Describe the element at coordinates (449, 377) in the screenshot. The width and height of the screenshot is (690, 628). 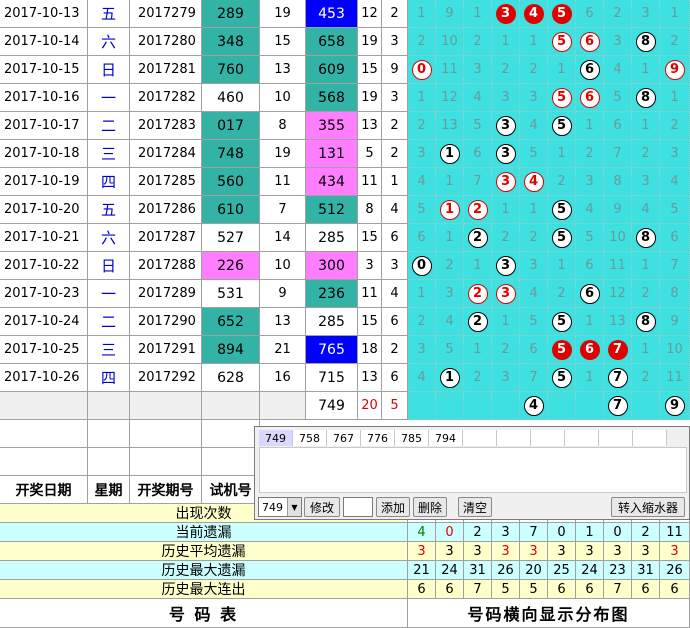
I see `number-ball: 1` at that location.